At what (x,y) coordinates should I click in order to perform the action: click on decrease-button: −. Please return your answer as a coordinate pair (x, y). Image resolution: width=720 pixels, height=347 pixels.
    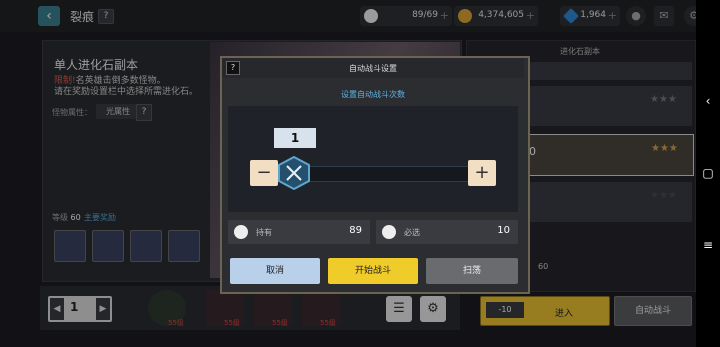
    Looking at the image, I should click on (264, 173).